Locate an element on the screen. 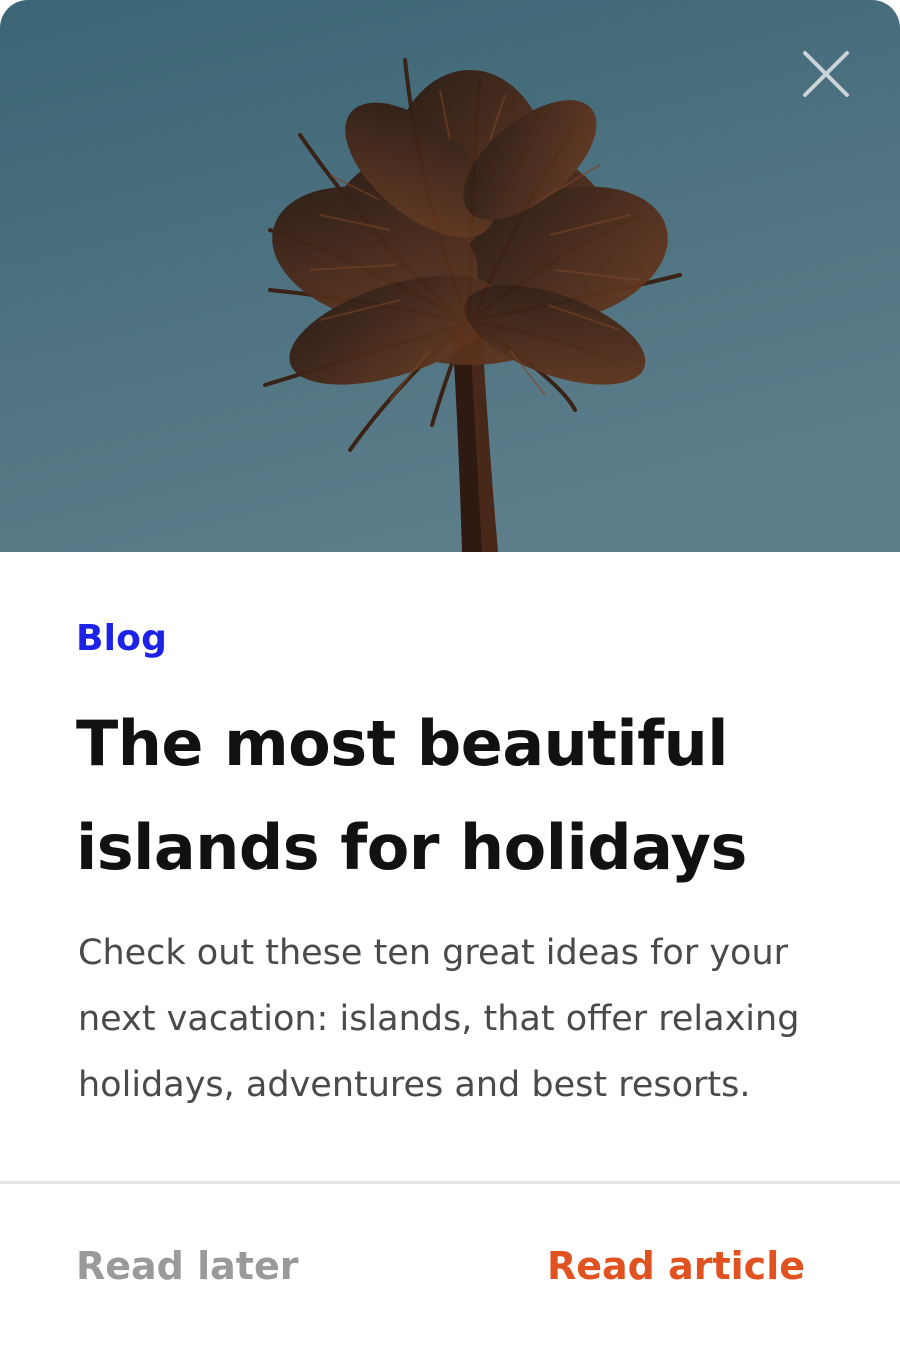 The height and width of the screenshot is (1362, 900). close-button is located at coordinates (826, 74).